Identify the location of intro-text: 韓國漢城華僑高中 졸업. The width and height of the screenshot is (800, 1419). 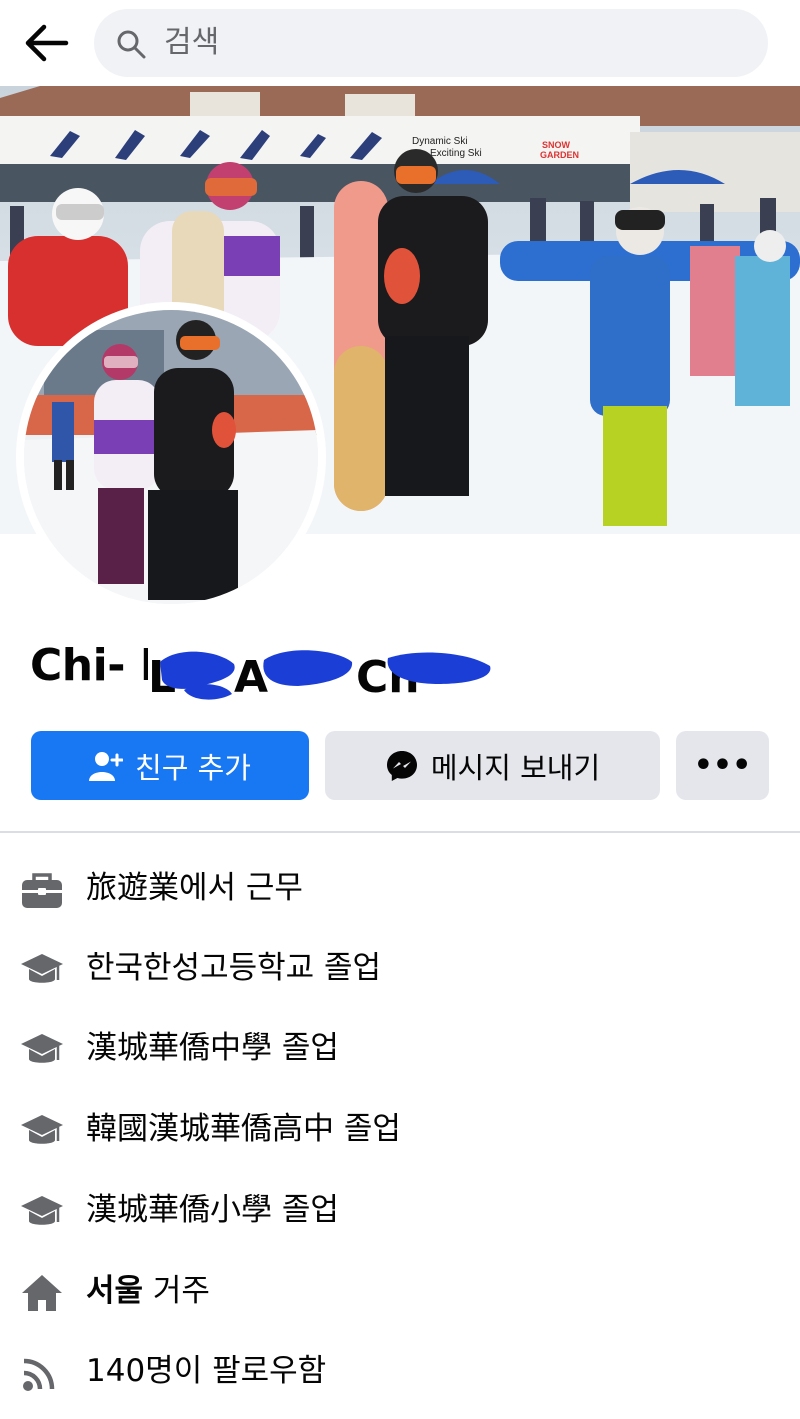
(243, 1129).